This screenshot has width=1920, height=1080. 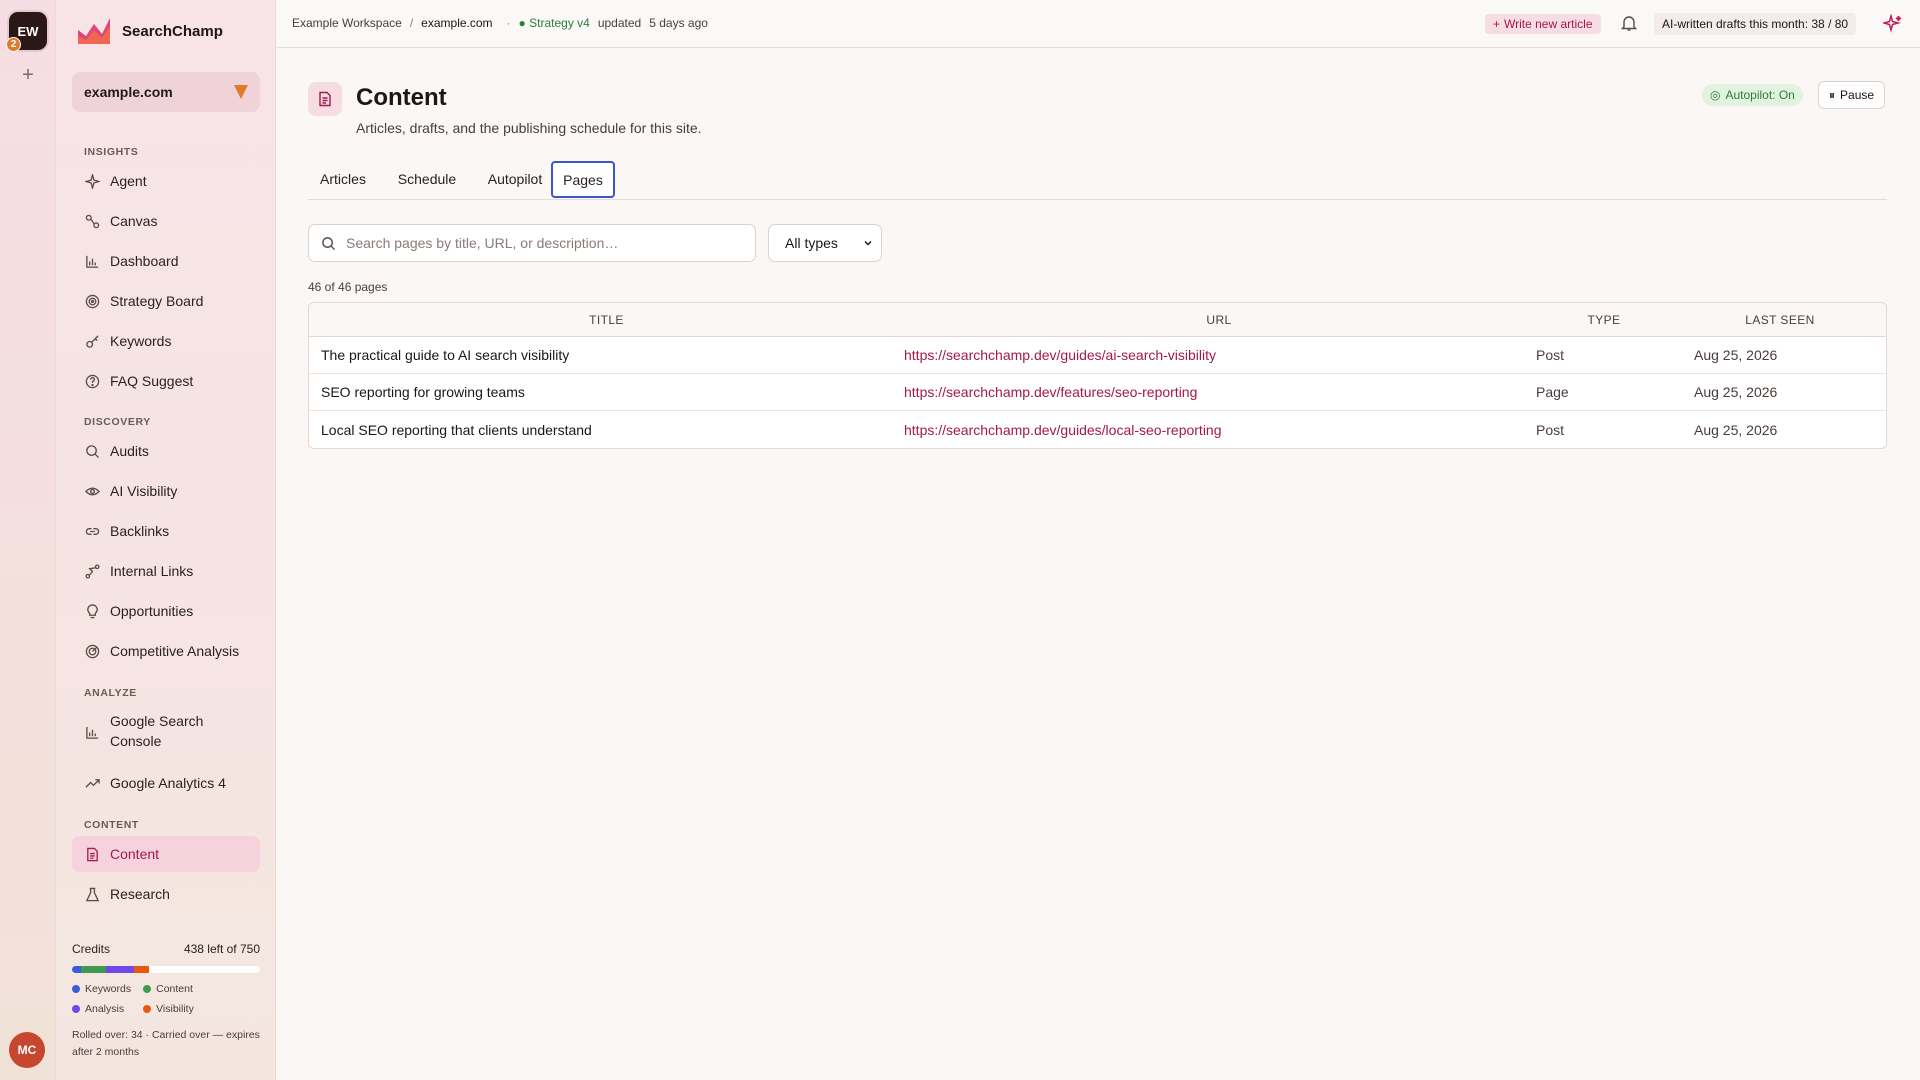 What do you see at coordinates (554, 23) in the screenshot?
I see `strategy-version: ● Strategy v4` at bounding box center [554, 23].